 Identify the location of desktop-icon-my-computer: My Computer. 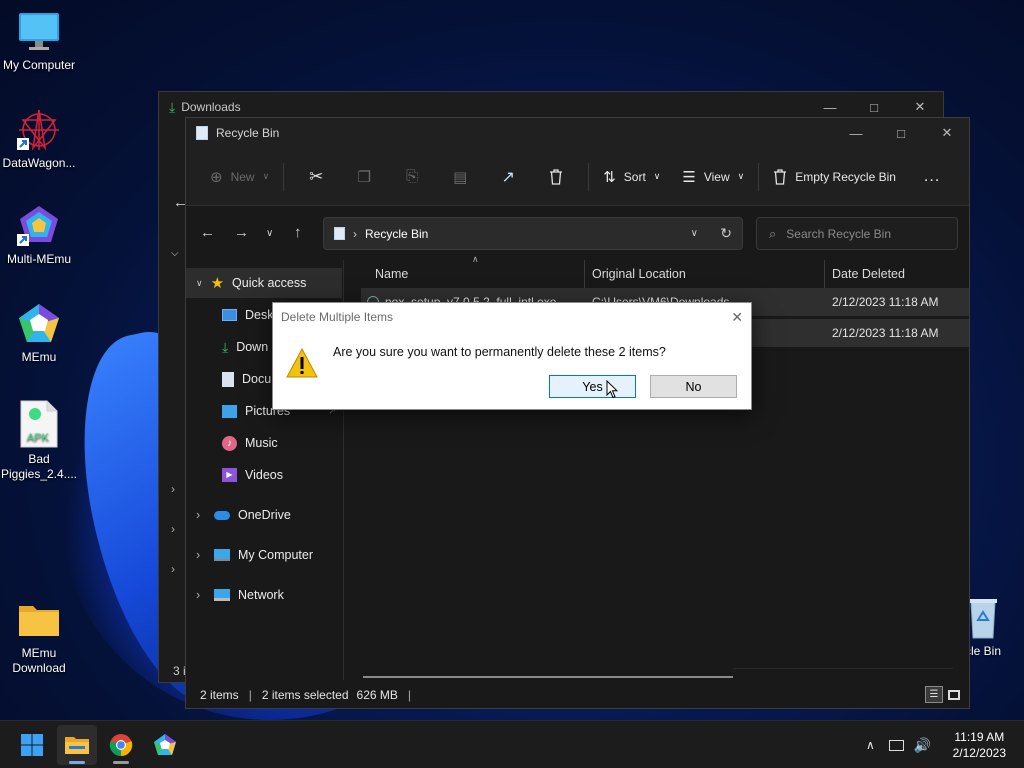
(39, 41).